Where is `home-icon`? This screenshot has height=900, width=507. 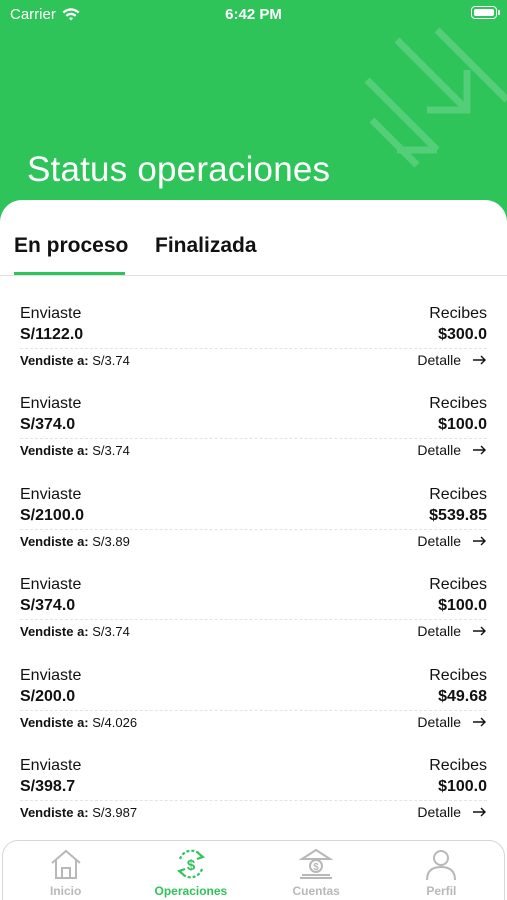
home-icon is located at coordinates (65, 864).